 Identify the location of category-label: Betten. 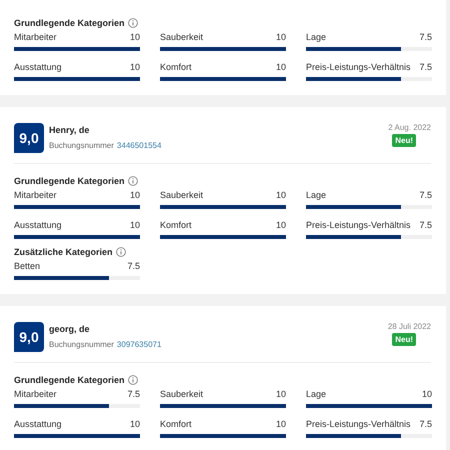
(27, 266).